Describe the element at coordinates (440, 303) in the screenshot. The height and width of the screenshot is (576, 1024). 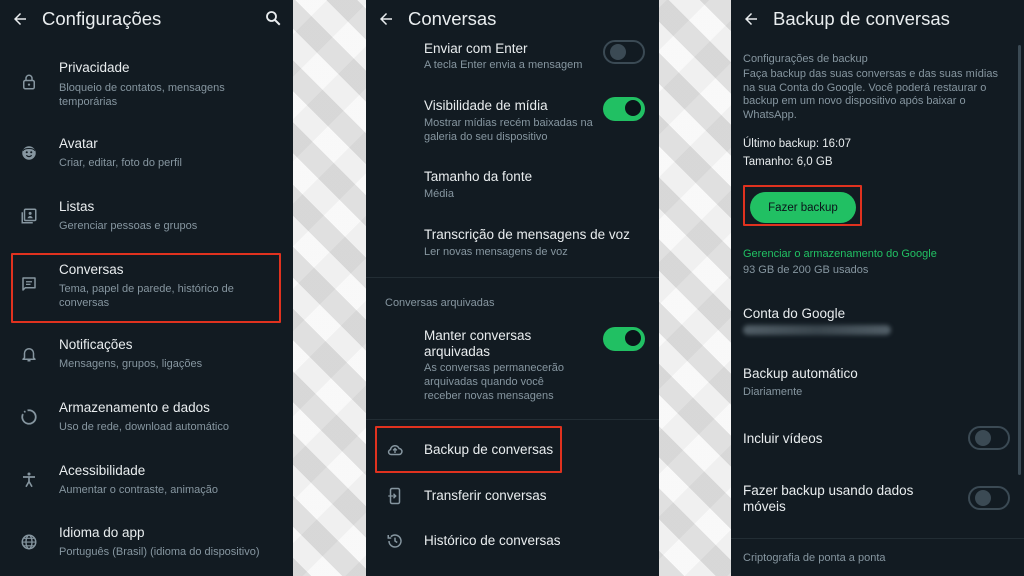
I see `section-title-archived: Conversas arquivadas` at that location.